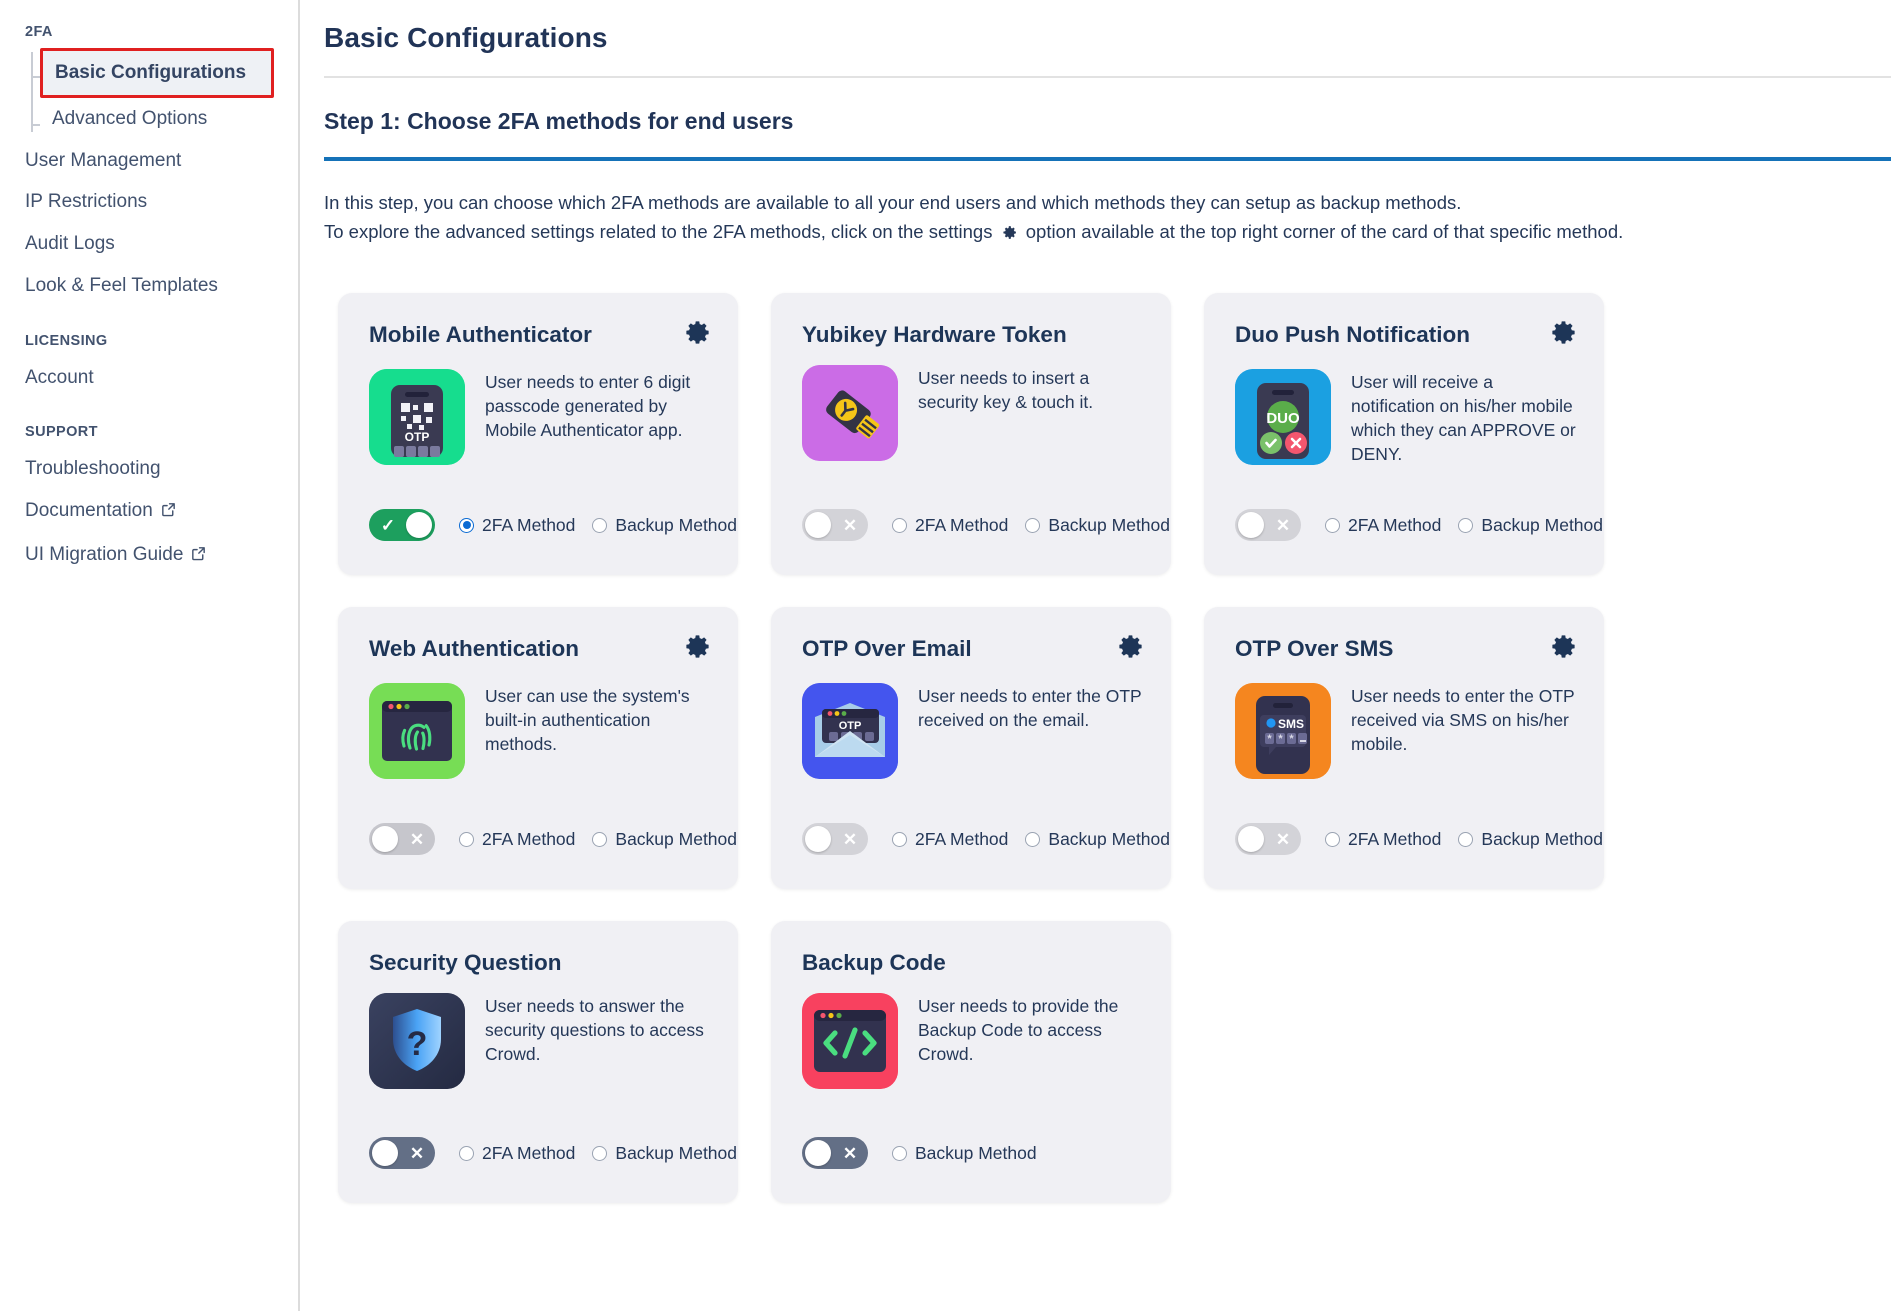 The height and width of the screenshot is (1311, 1891). Describe the element at coordinates (149, 119) in the screenshot. I see `sidebar-item-advanced-options: Advanced Options` at that location.